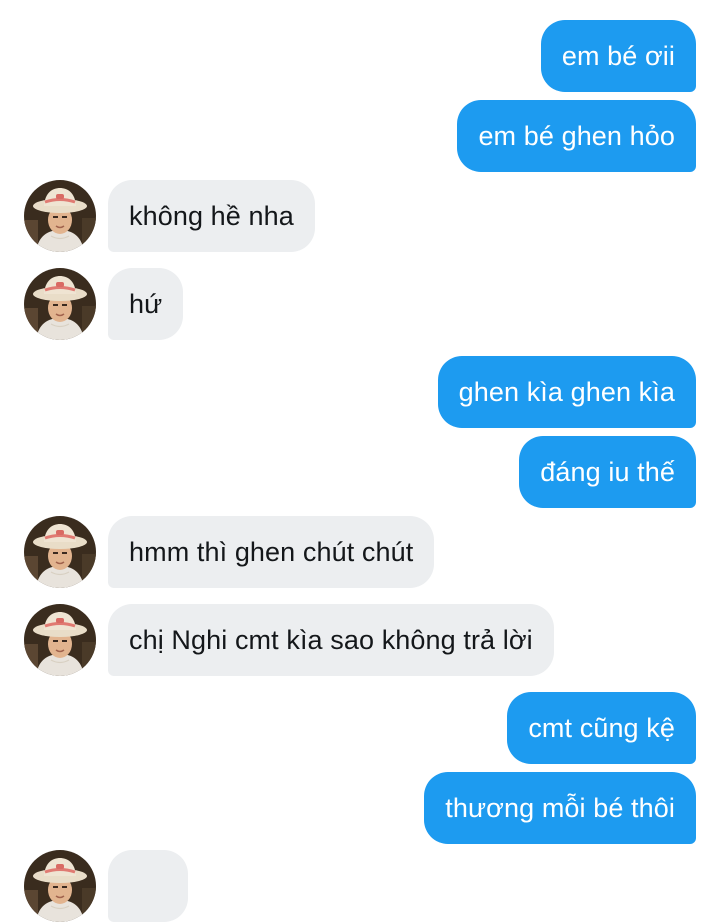  I want to click on message-bubble-incoming: hứ, so click(146, 304).